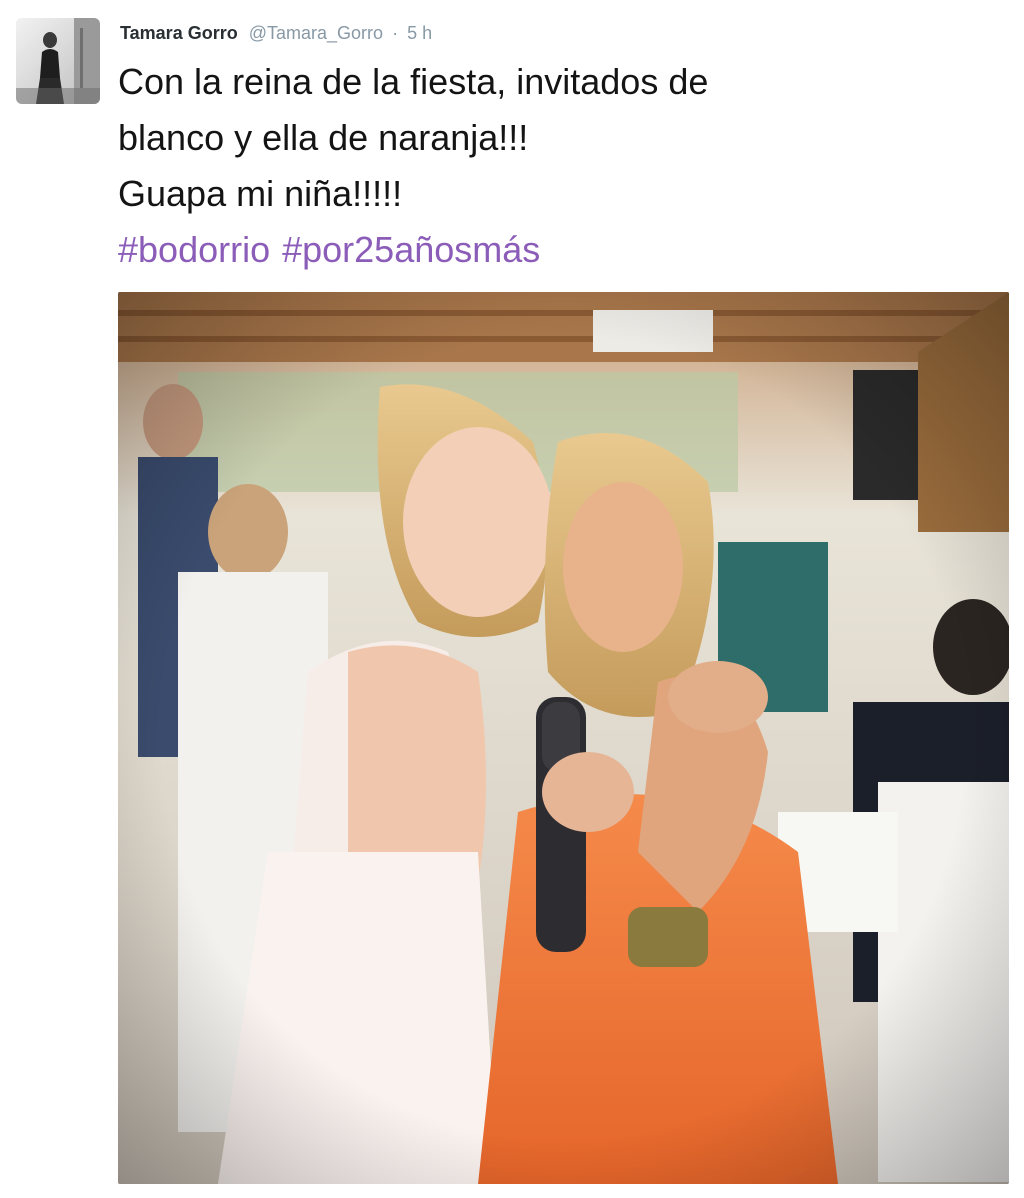 The image size is (1024, 1198). What do you see at coordinates (323, 137) in the screenshot?
I see `tweet-text-line: blanco y ella de naranja!!!` at bounding box center [323, 137].